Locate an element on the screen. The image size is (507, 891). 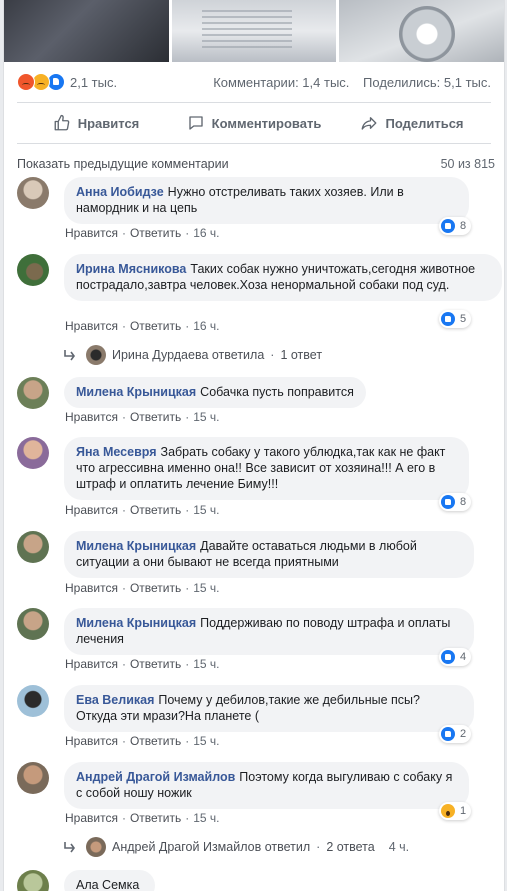
comment-author: Ирина Мясникова is located at coordinates (131, 269).